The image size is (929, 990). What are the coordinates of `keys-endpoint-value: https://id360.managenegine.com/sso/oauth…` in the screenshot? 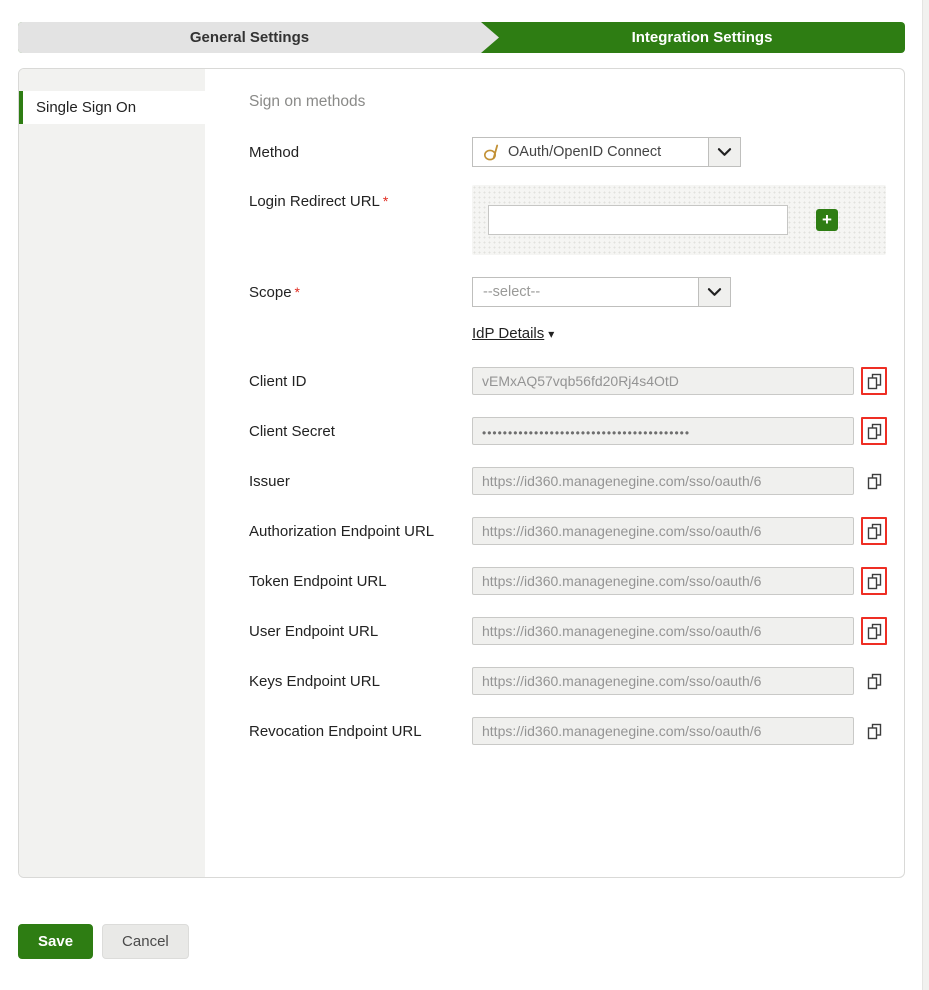 It's located at (622, 681).